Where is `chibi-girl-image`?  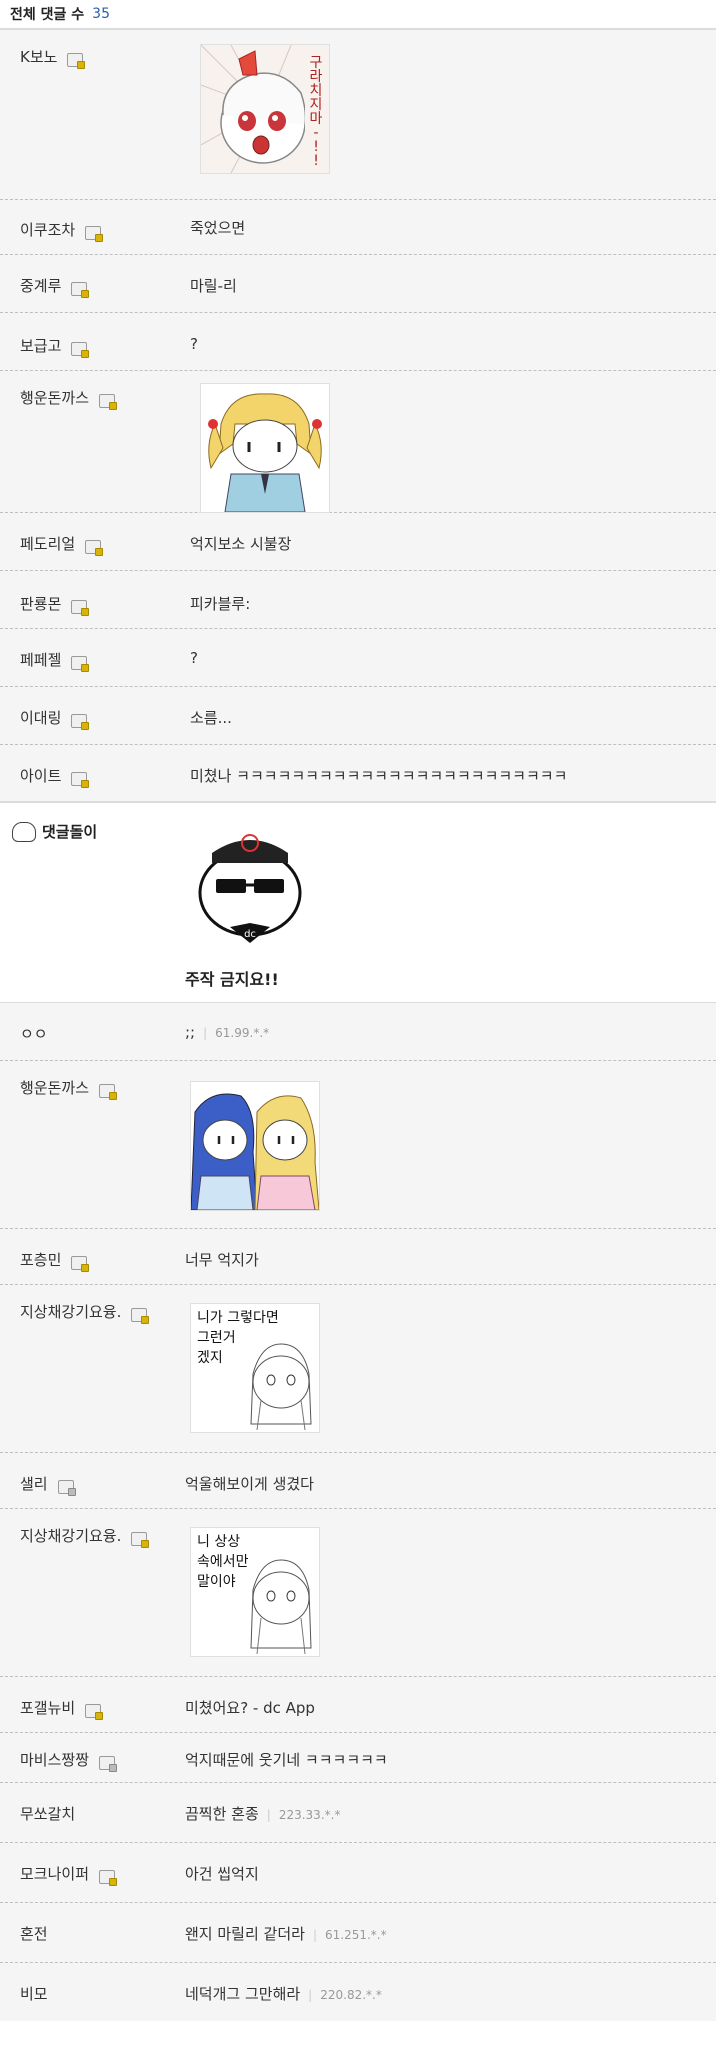 chibi-girl-image is located at coordinates (265, 448).